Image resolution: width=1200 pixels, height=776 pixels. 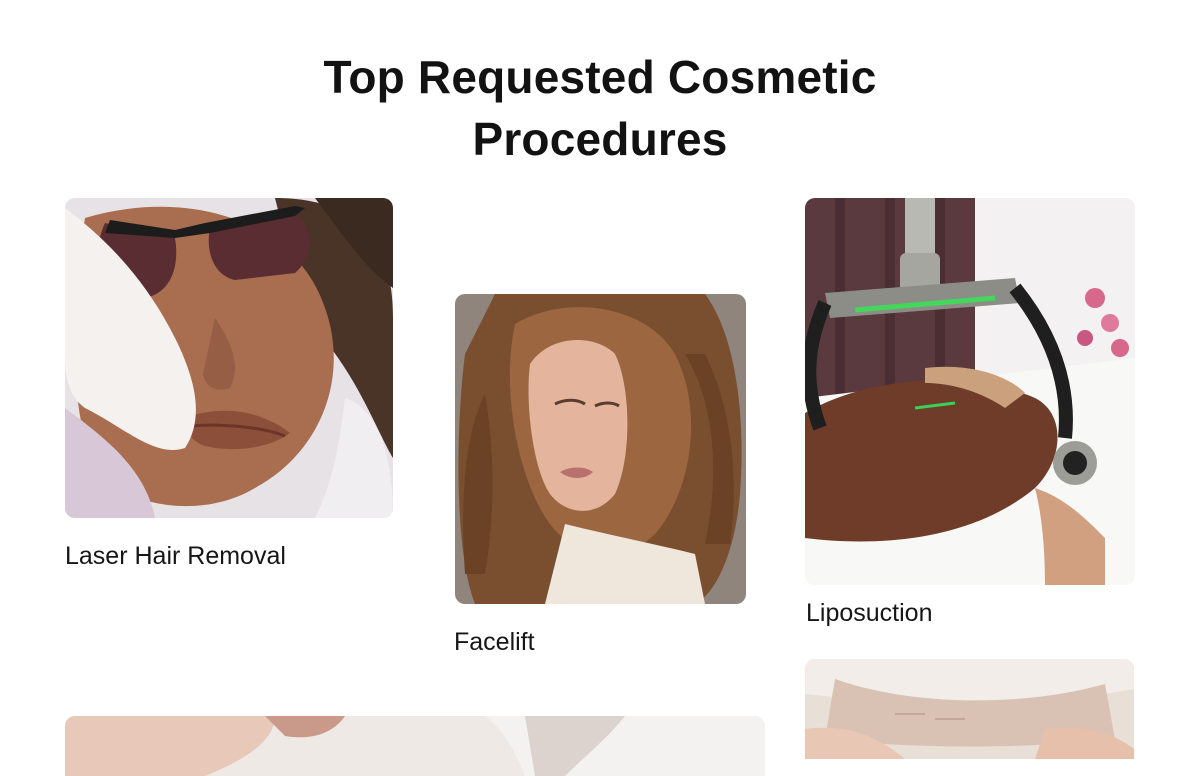 I want to click on procedure-image-partial, so click(x=969, y=709).